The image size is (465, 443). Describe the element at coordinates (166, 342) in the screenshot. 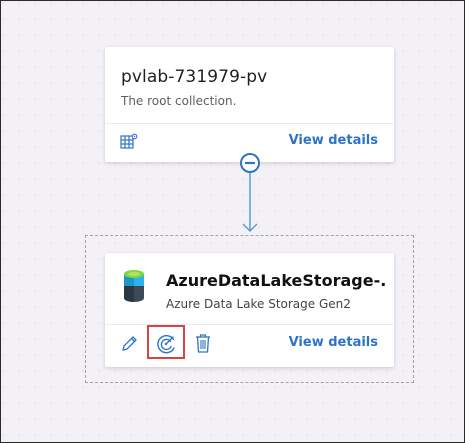

I see `new-scan-highlight-box` at that location.